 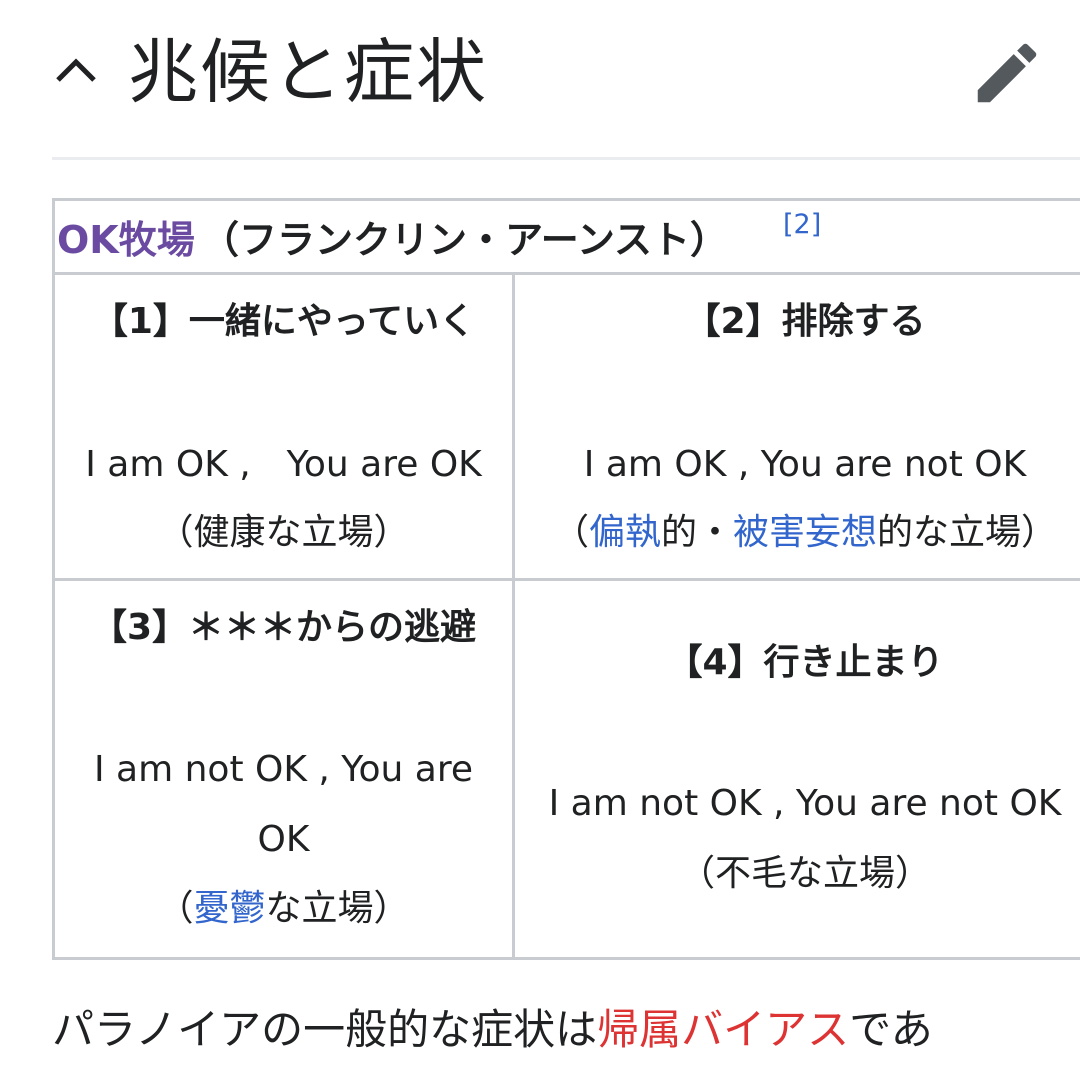 I want to click on paragraph-text-end: であ, so click(x=891, y=1029).